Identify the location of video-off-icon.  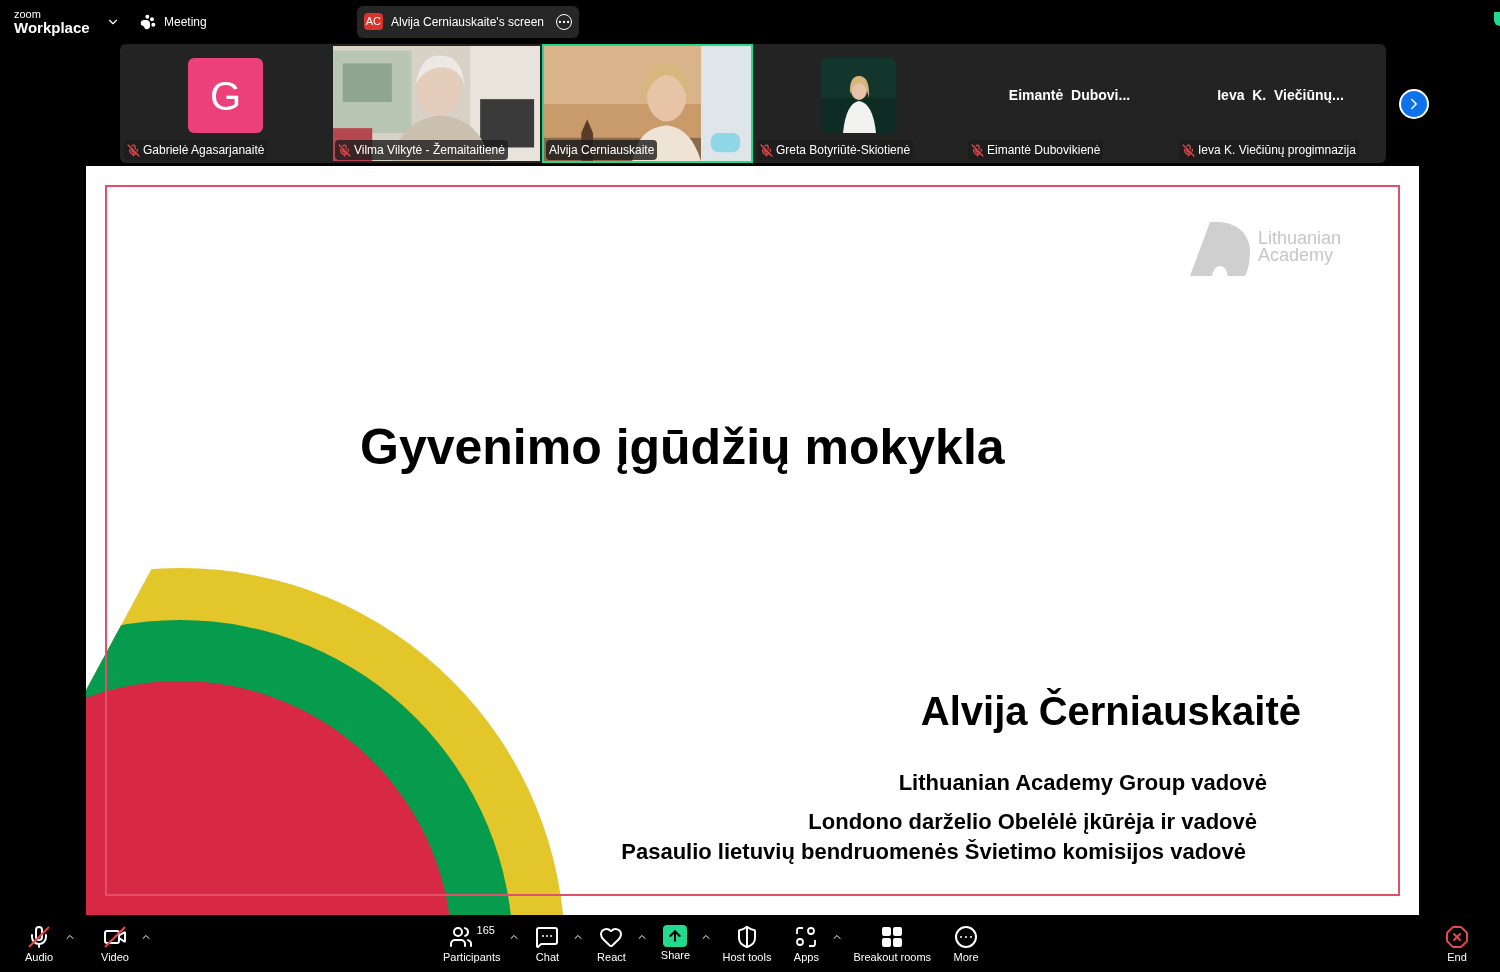
(115, 937).